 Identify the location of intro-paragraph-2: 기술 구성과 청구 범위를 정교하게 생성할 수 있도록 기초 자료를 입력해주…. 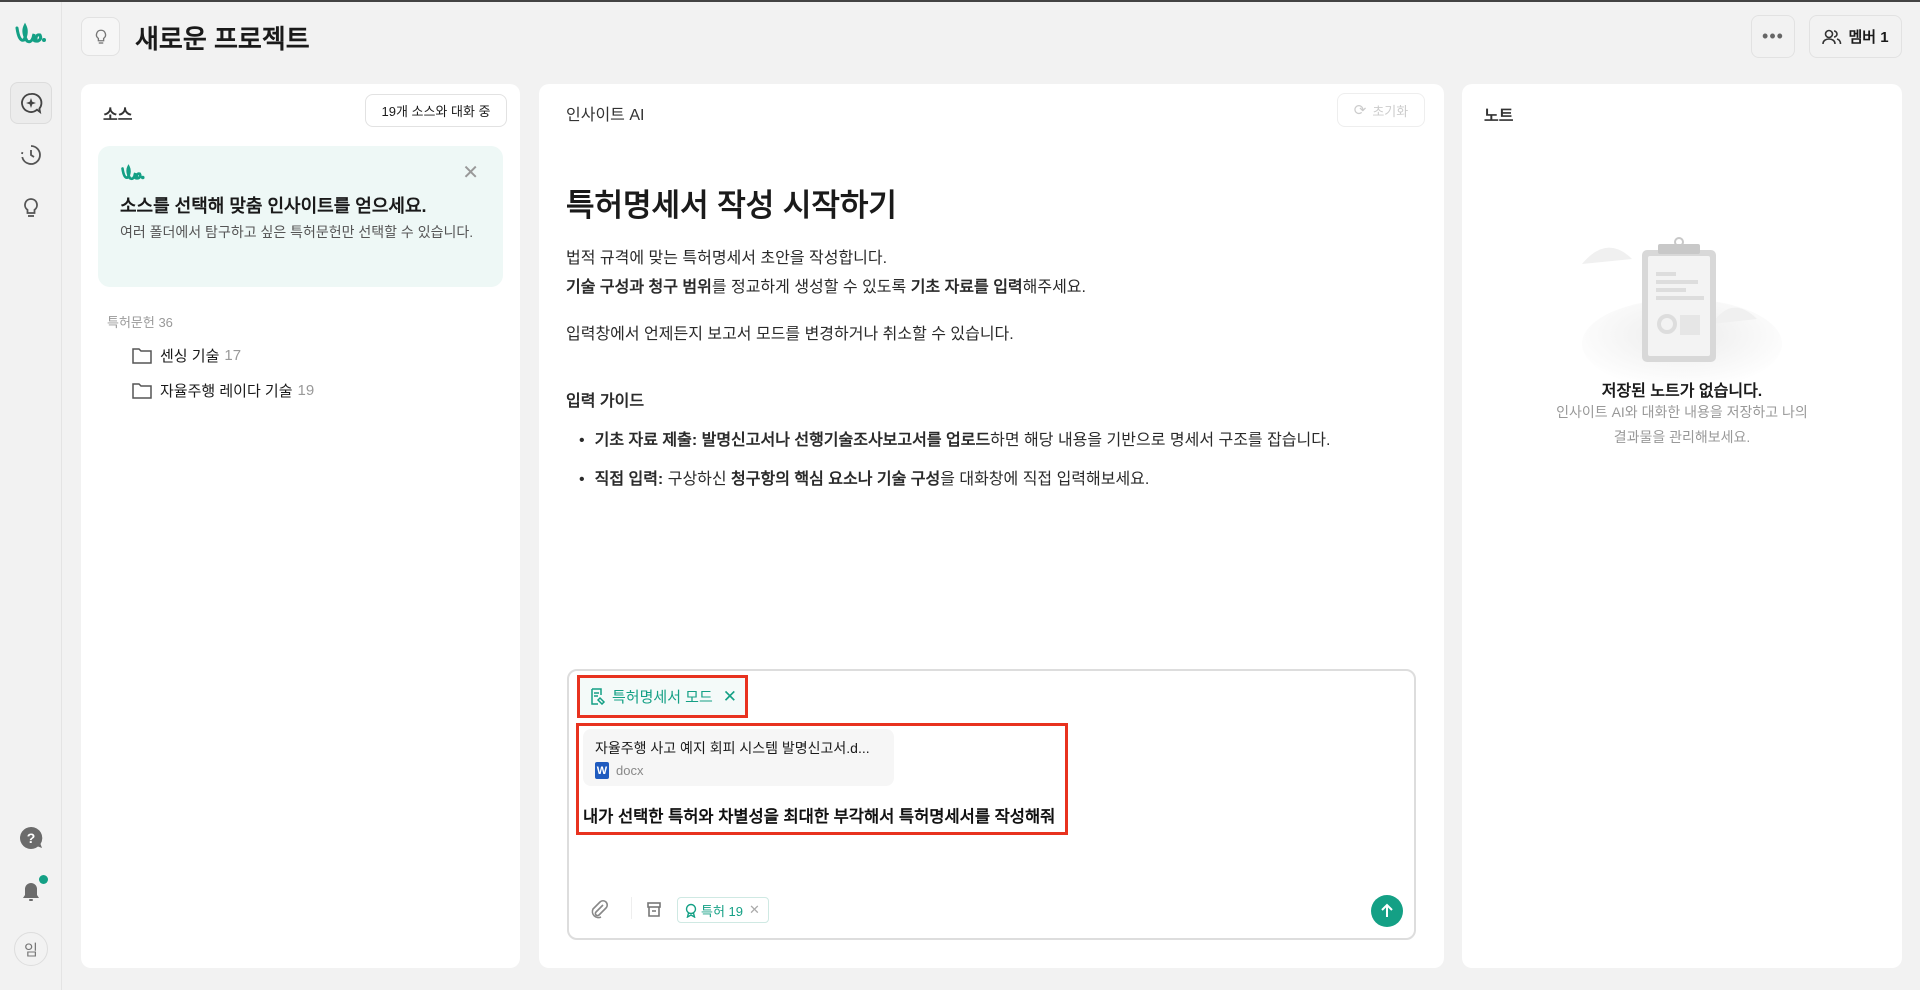
(826, 285).